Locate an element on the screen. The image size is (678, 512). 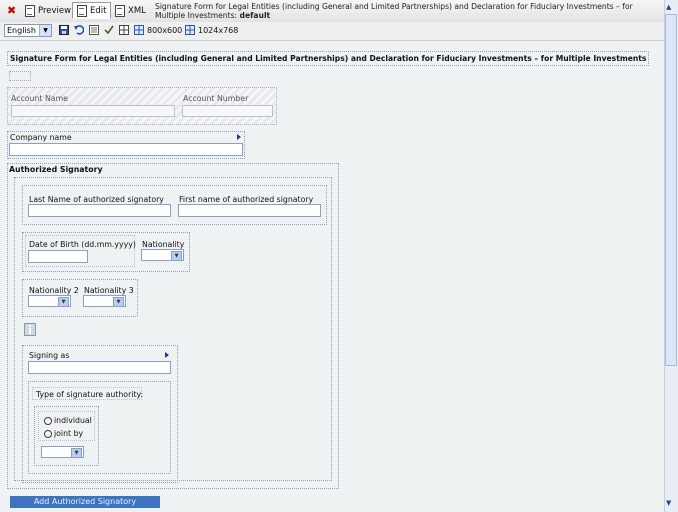
size-1024-label: 1024x768 is located at coordinates (218, 30).